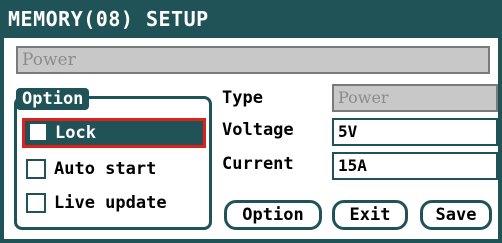  What do you see at coordinates (415, 166) in the screenshot?
I see `current-input: 15A` at bounding box center [415, 166].